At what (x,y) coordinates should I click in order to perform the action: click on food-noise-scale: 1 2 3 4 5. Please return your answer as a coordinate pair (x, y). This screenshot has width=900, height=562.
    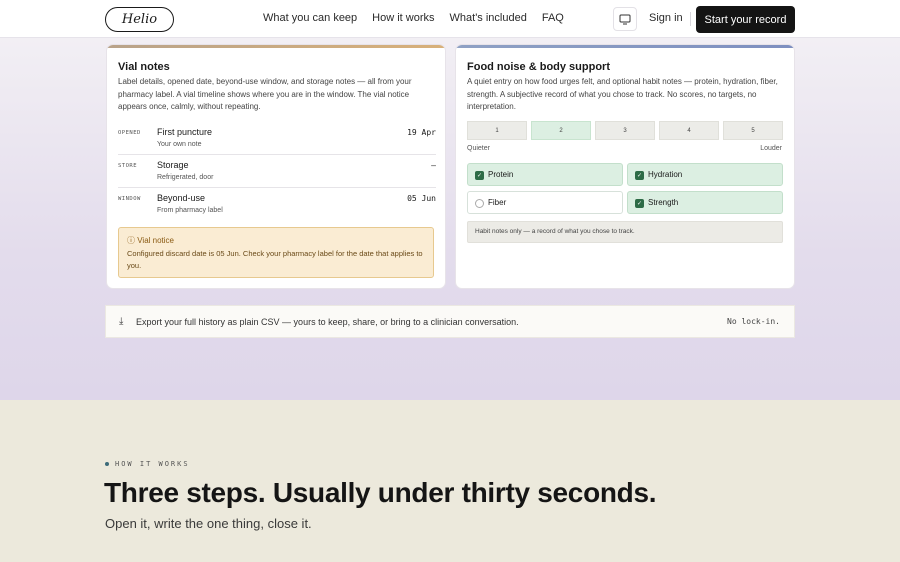
    Looking at the image, I should click on (625, 130).